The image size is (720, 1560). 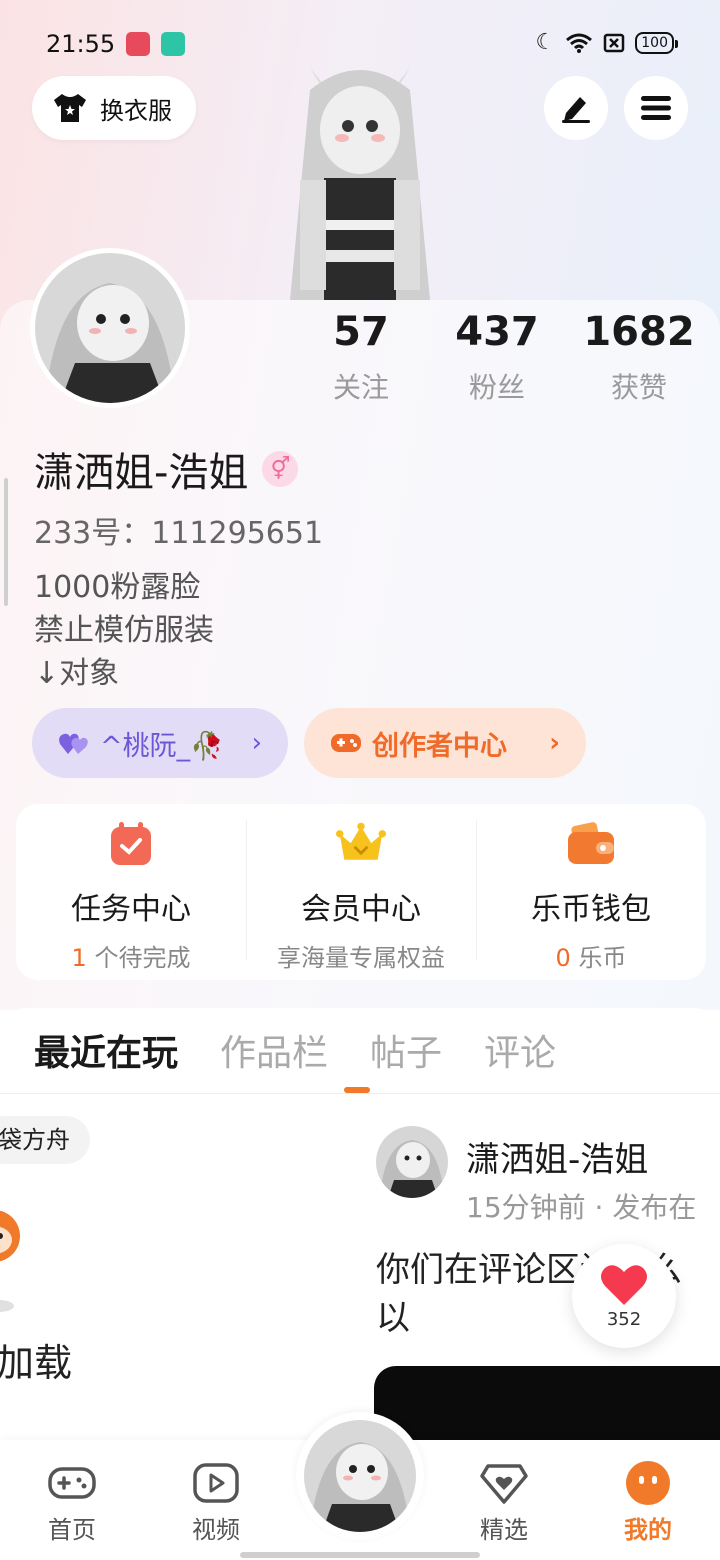 What do you see at coordinates (72, 1530) in the screenshot?
I see `nav-home-label: 首页` at bounding box center [72, 1530].